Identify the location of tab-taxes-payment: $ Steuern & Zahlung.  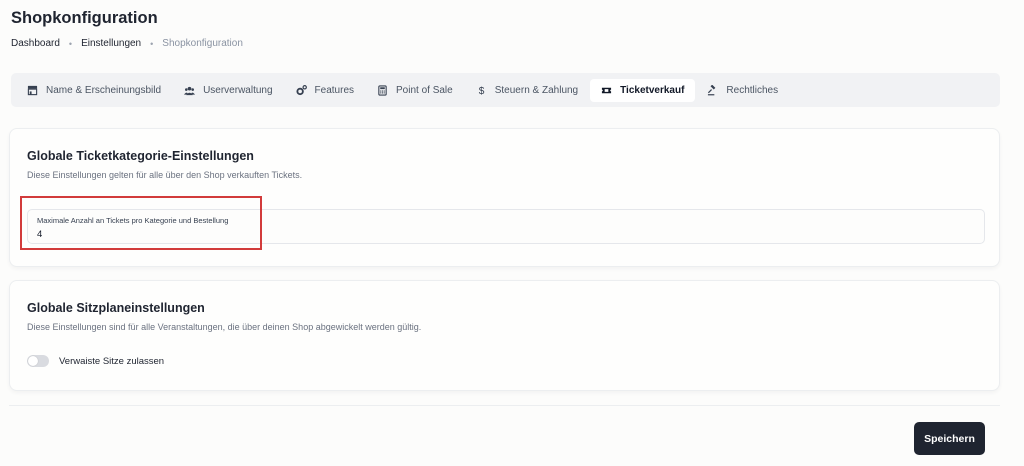
(527, 90).